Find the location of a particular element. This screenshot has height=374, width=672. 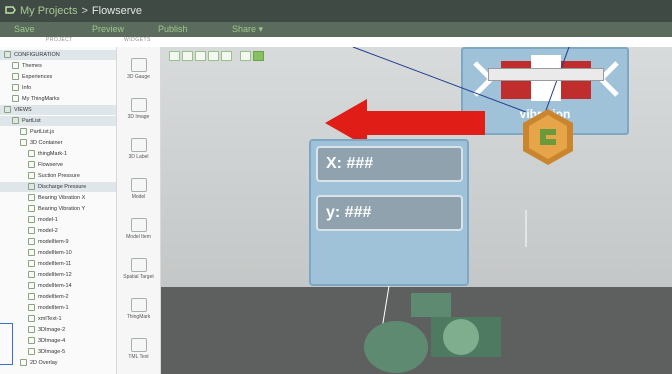

tree-item: PartList is located at coordinates (58, 121).